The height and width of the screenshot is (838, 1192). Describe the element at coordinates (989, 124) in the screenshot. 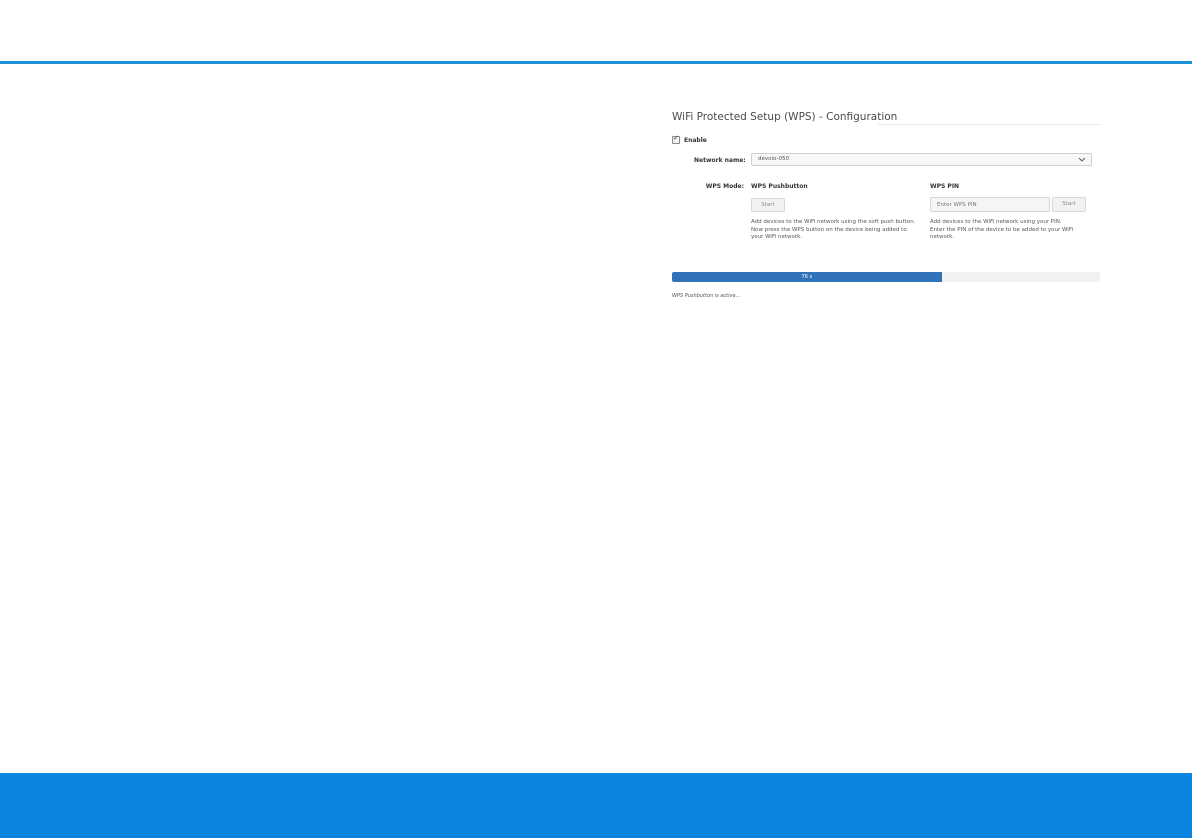

I see `title-divider` at that location.